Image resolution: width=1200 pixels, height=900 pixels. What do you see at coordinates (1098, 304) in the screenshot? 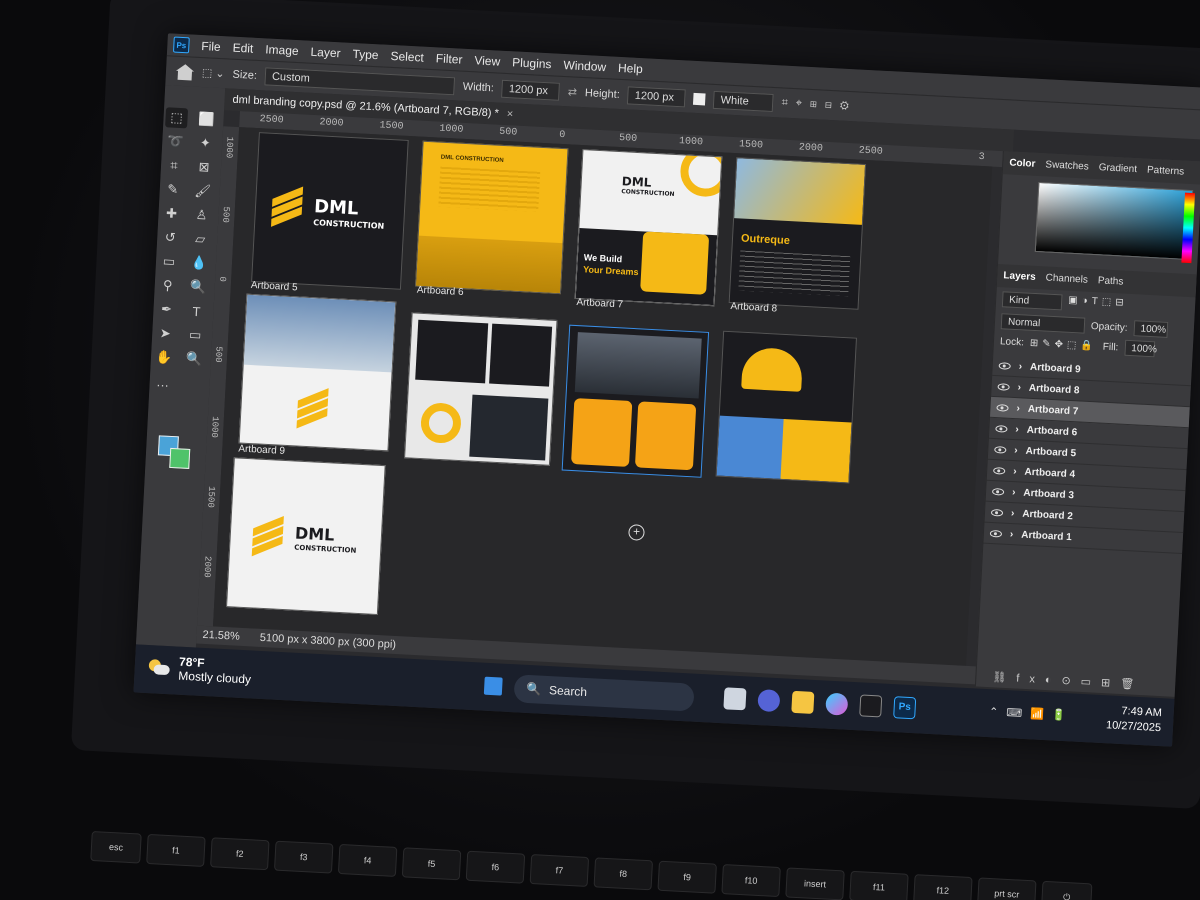
I see `filter-icons: ▣◑T⬚⊟` at bounding box center [1098, 304].